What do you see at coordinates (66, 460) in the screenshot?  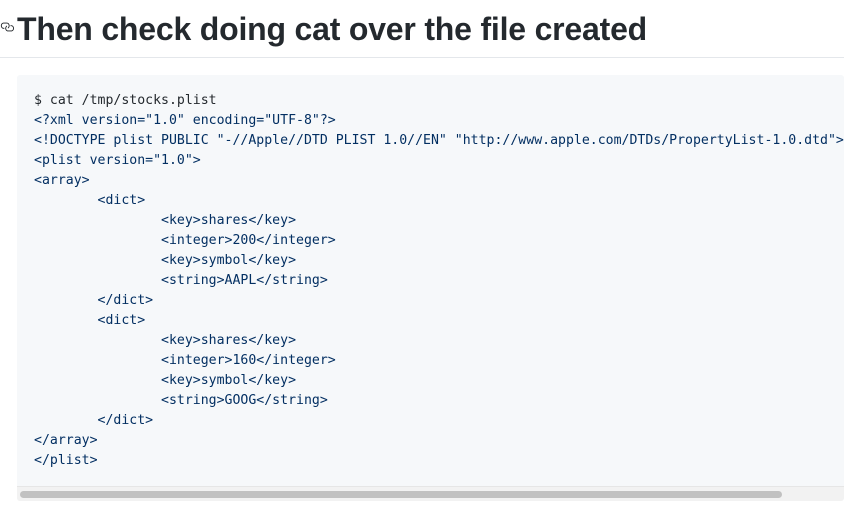 I see `code-line: </plist>` at bounding box center [66, 460].